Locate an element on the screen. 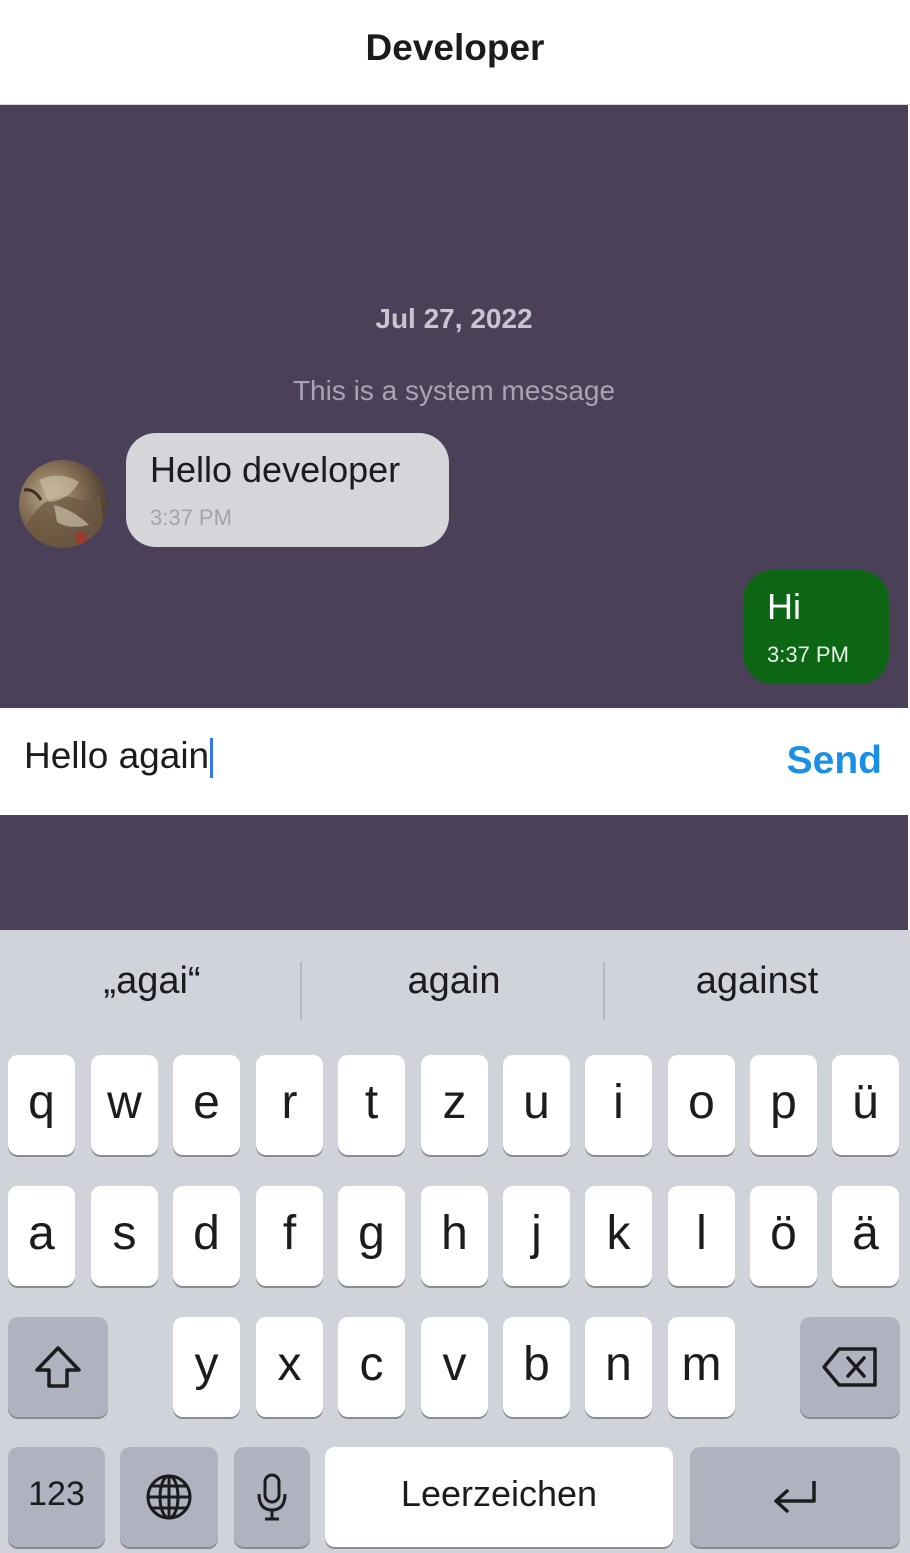  globe-icon is located at coordinates (169, 1497).